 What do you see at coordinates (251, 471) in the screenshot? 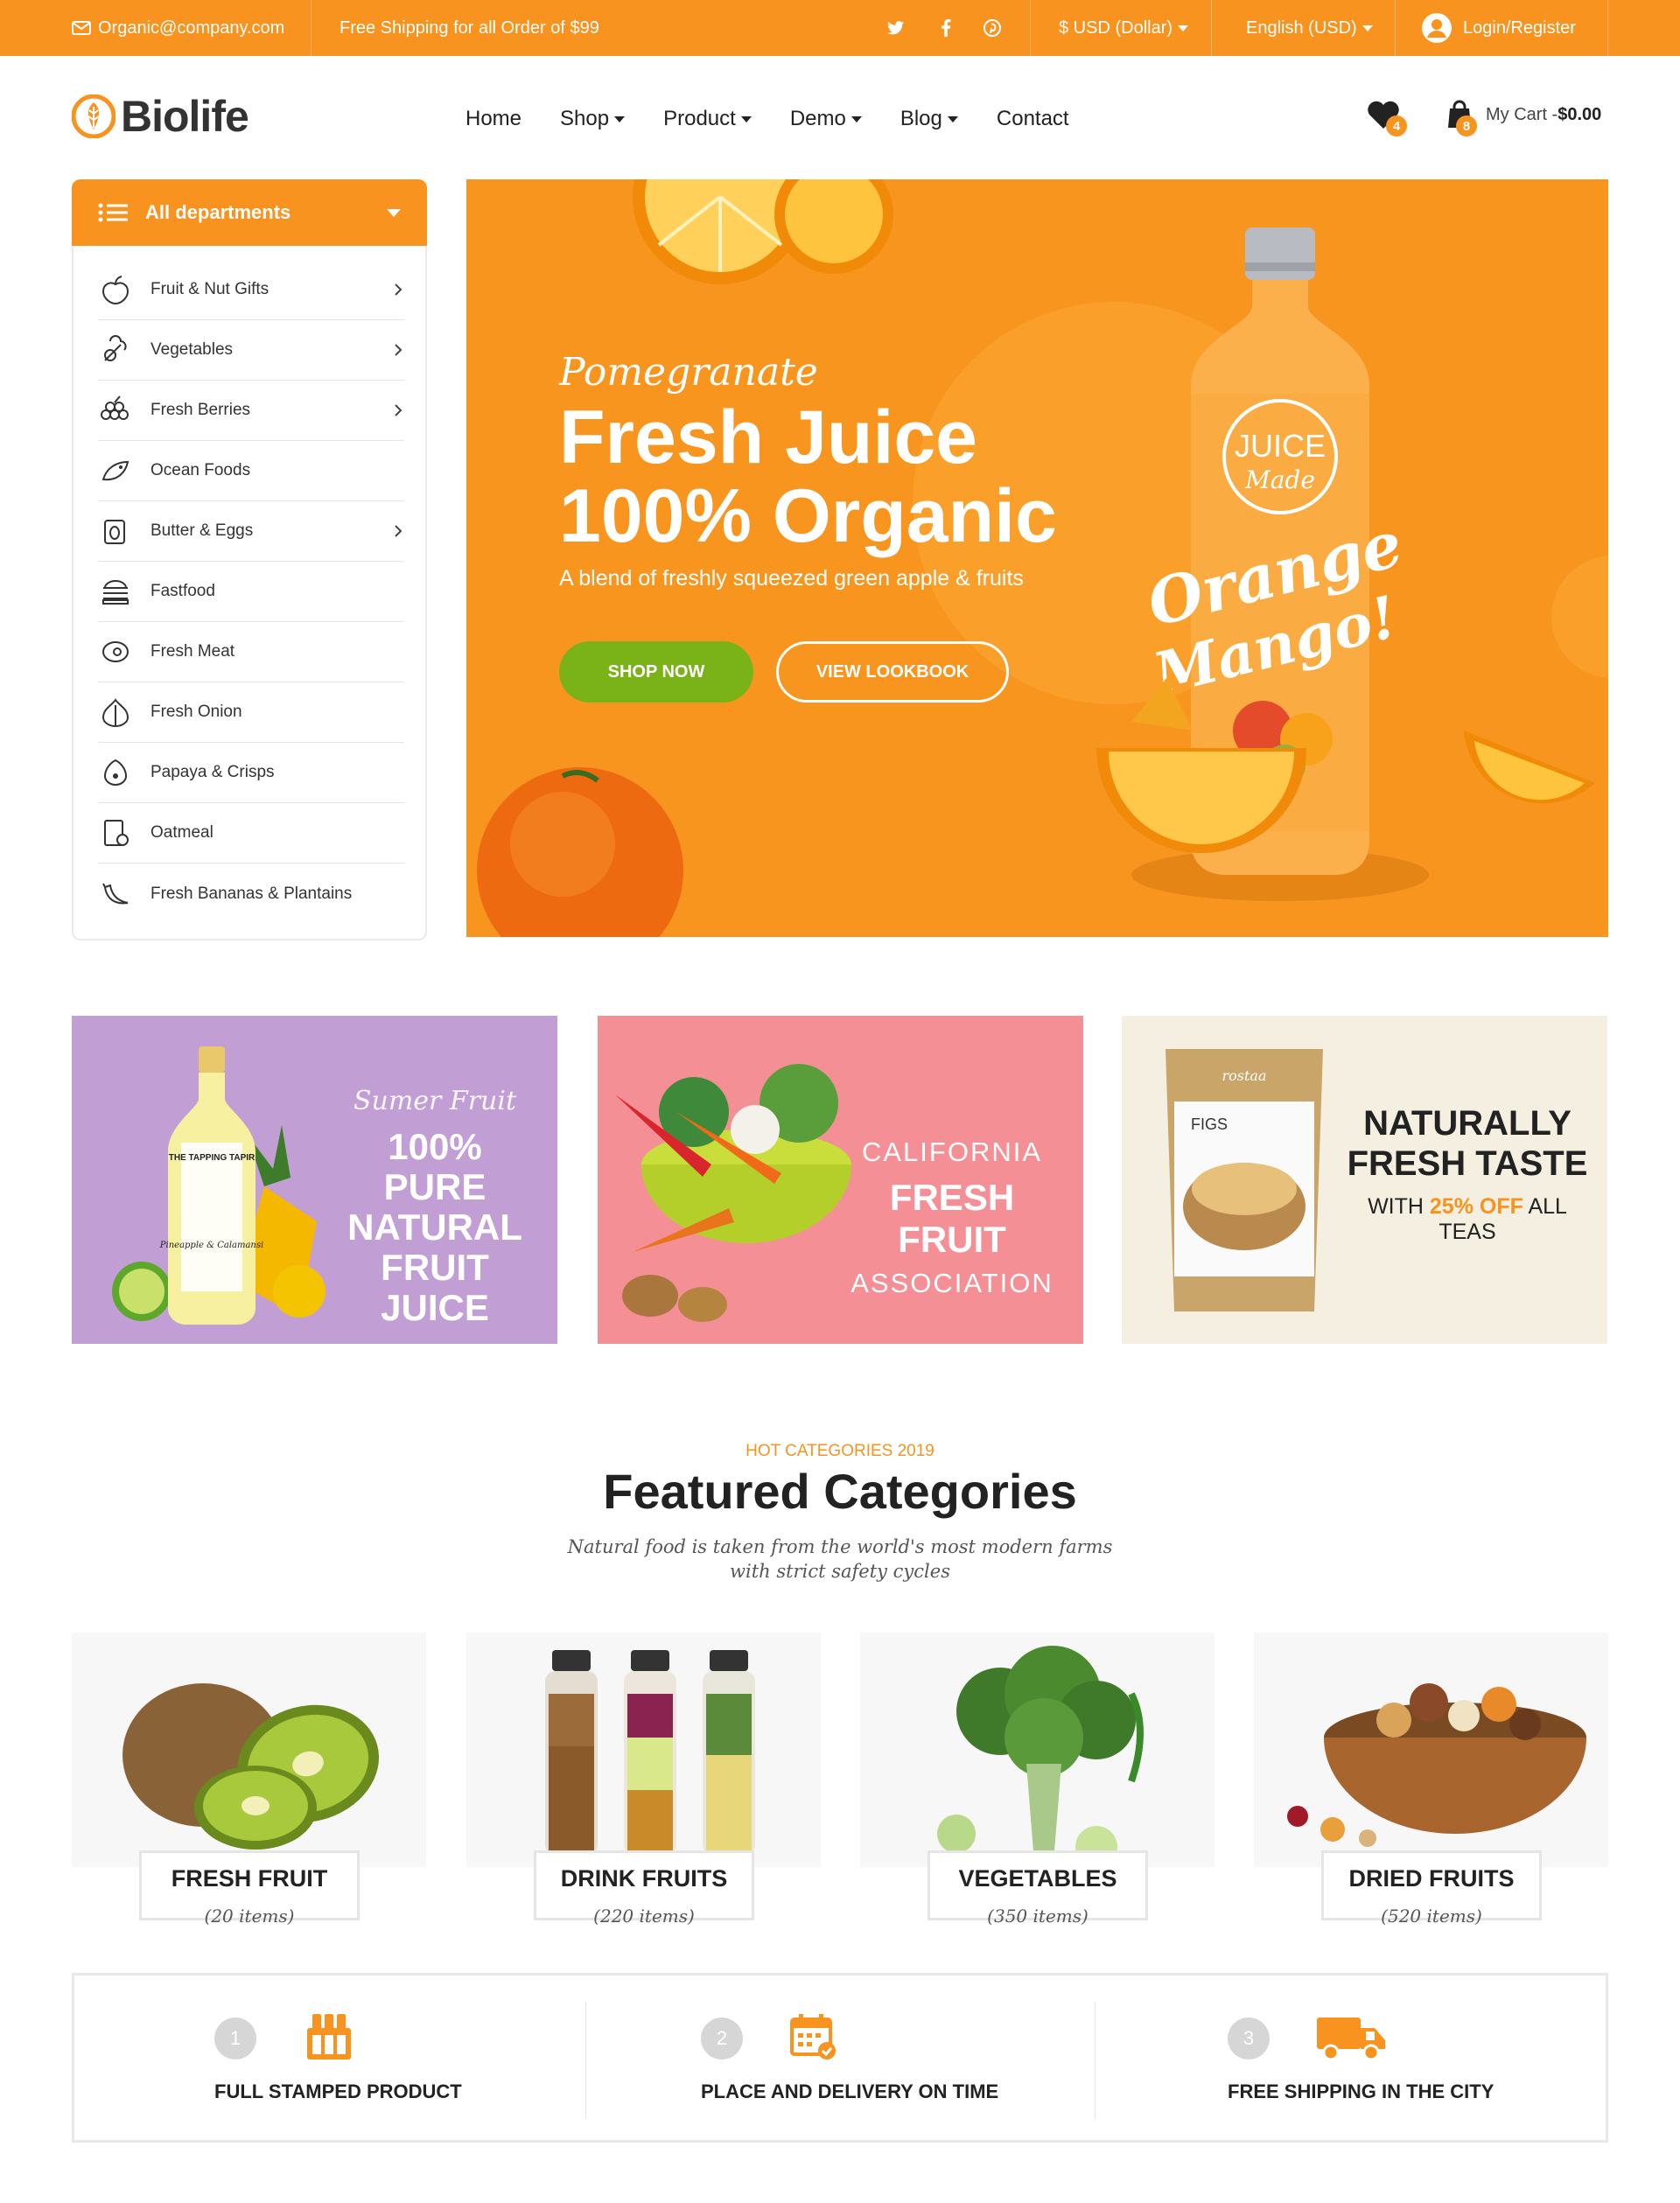
I see `sidebar-item-ocean-foods: Ocean Foods` at bounding box center [251, 471].